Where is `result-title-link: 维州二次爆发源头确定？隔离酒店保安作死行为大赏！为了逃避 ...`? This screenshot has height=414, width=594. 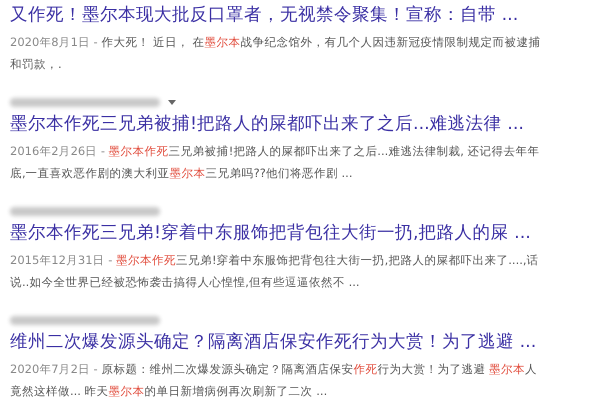 result-title-link: 维州二次爆发源头确定？隔离酒店保安作死行为大赏！为了逃避 ... is located at coordinates (297, 342).